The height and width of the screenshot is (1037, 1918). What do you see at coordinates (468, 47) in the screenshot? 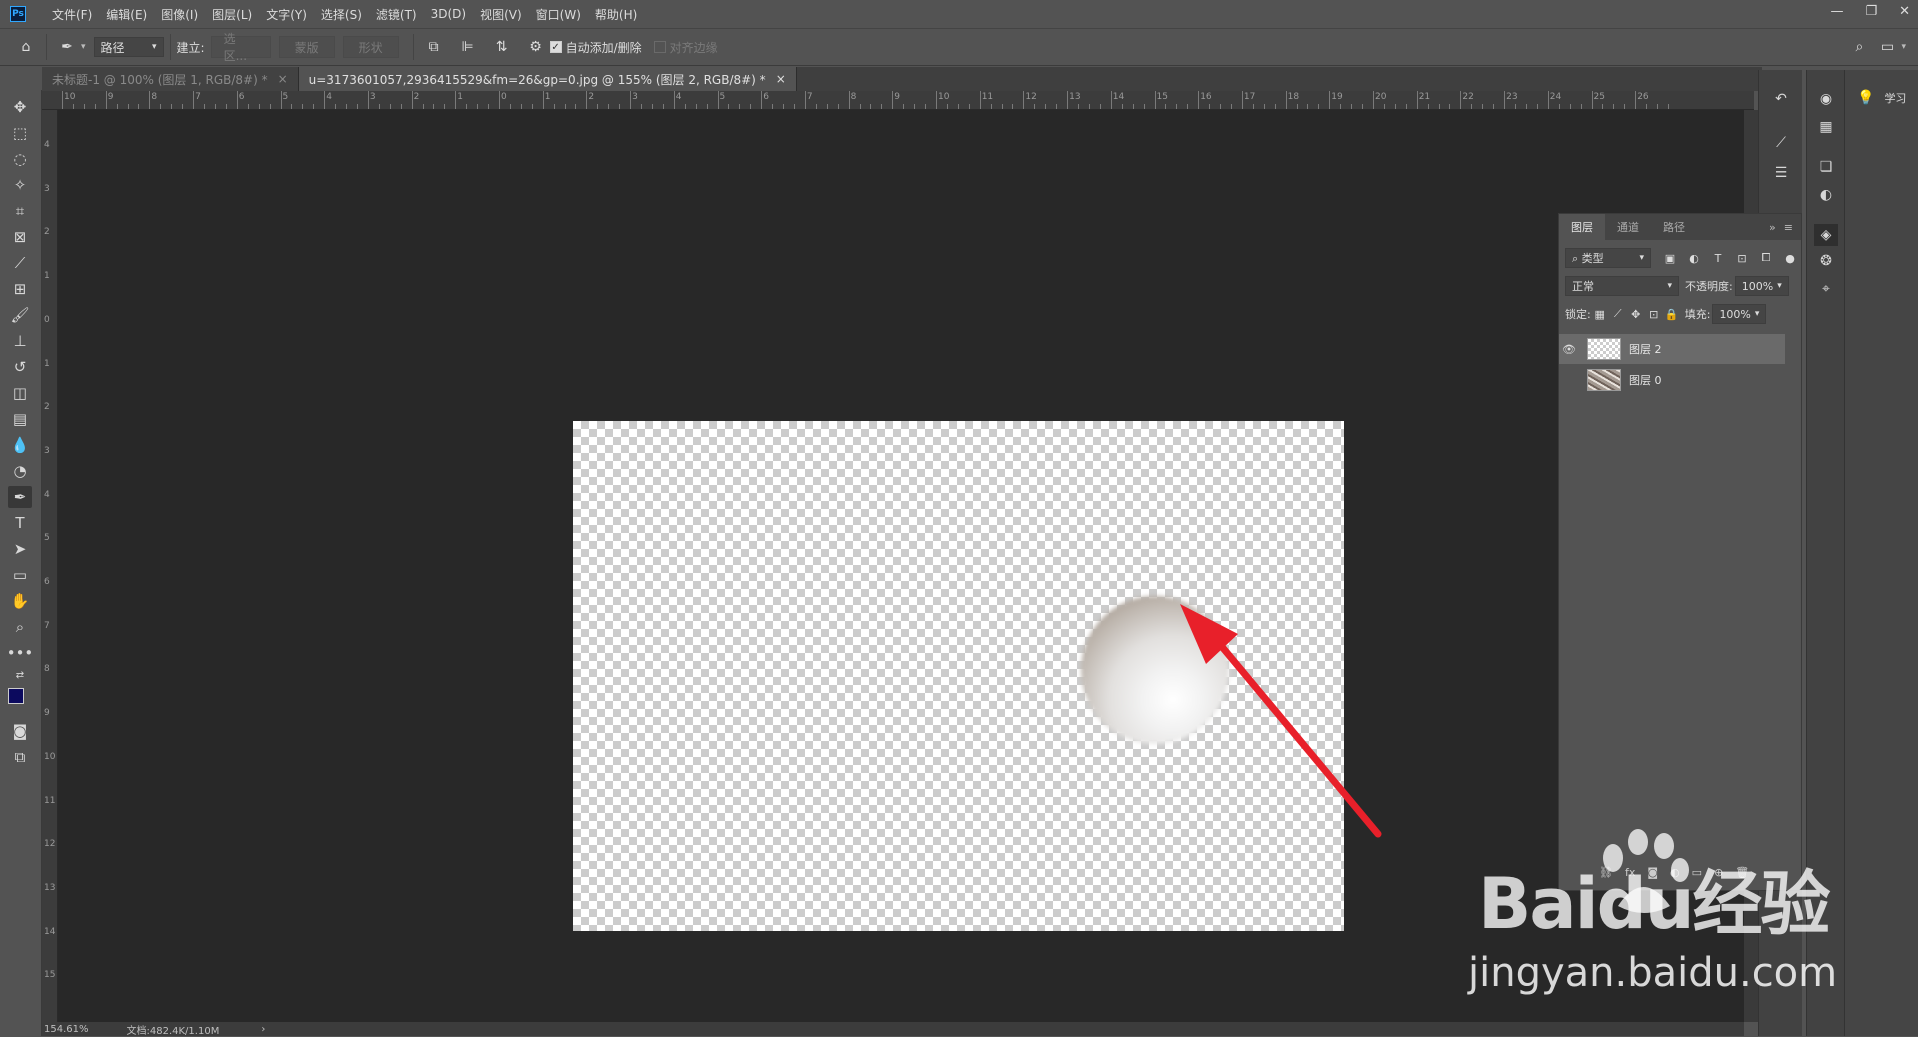
I see `path-alignment-icon: ⊫` at bounding box center [468, 47].